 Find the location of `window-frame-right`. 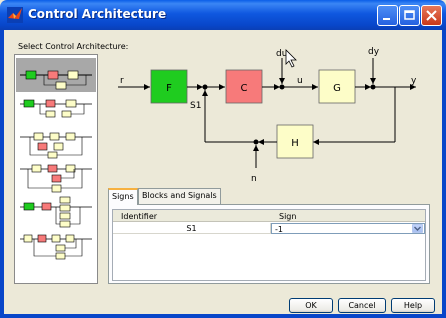

window-frame-right is located at coordinates (444, 174).